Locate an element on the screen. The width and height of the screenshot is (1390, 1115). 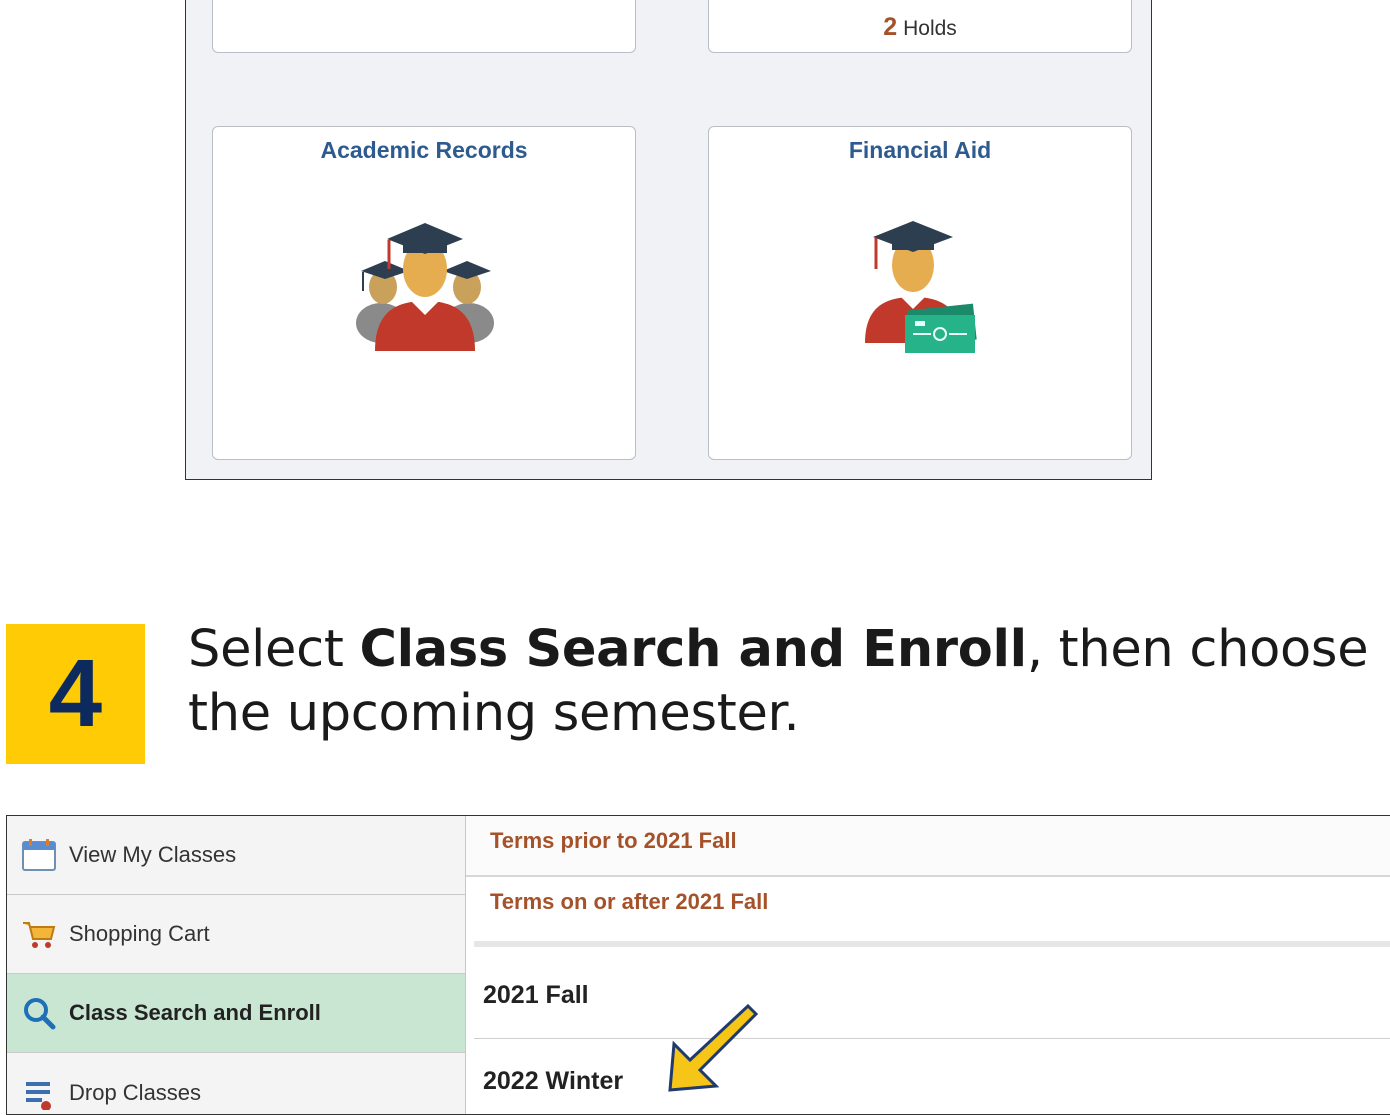
step-text-before: Select is located at coordinates (274, 649).